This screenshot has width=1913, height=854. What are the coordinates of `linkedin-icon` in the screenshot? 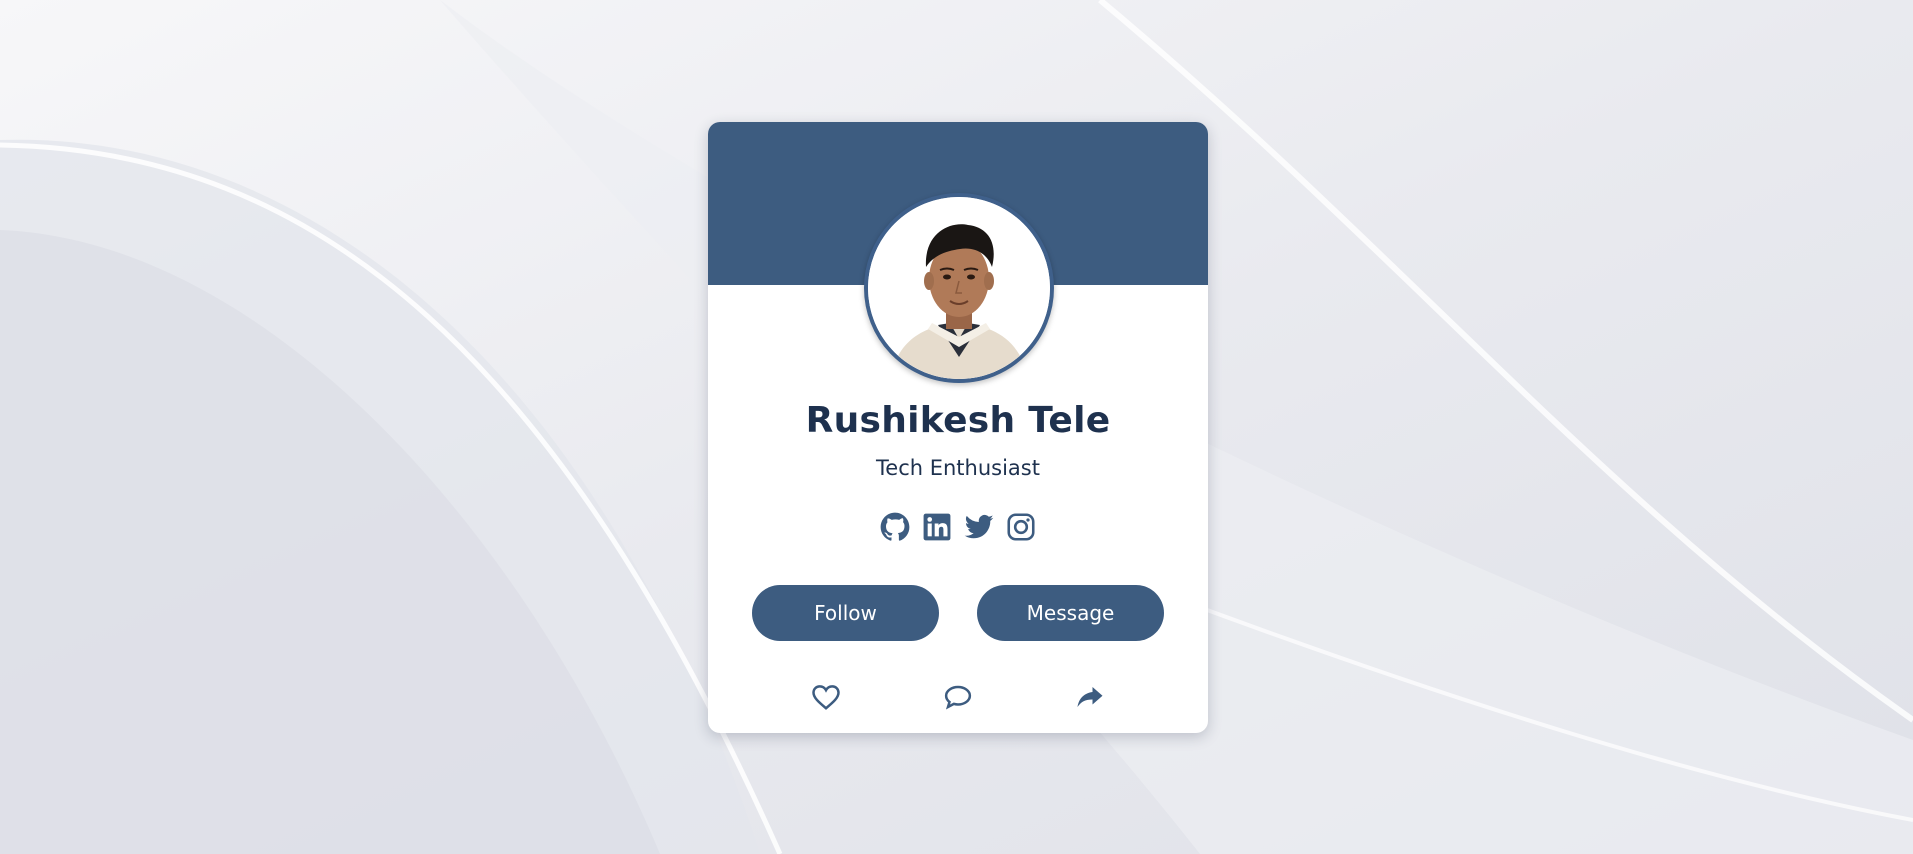 It's located at (937, 527).